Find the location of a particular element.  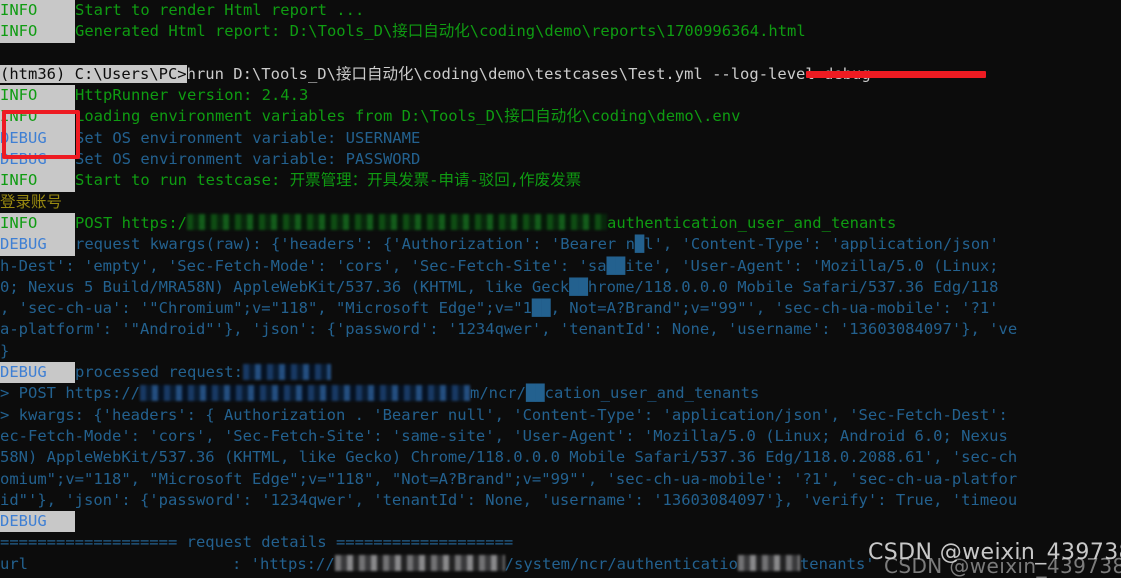

log-message: processed request: is located at coordinates (159, 372).